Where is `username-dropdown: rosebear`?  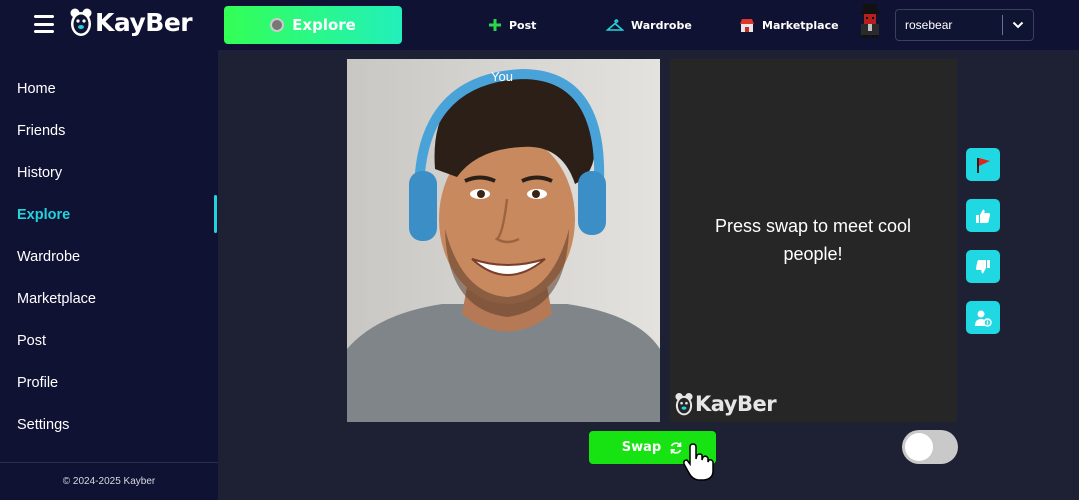 username-dropdown: rosebear is located at coordinates (964, 25).